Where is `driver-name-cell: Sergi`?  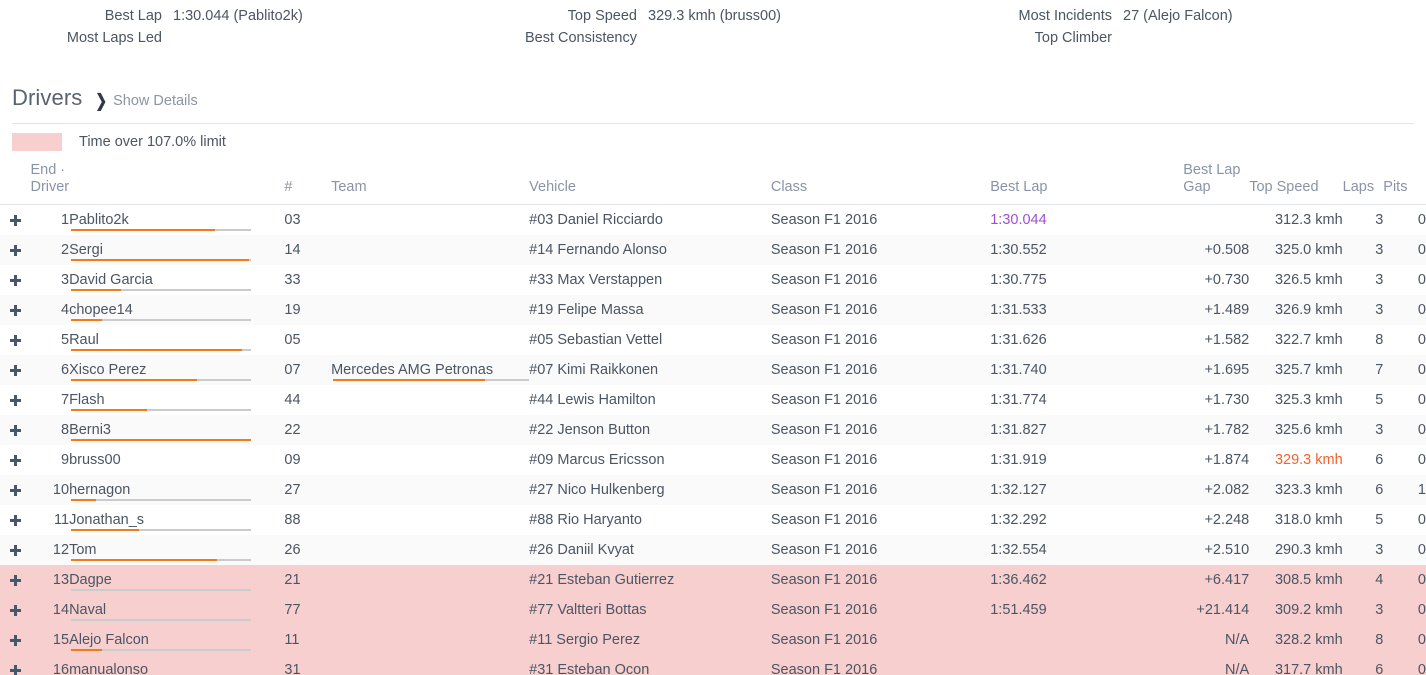 driver-name-cell: Sergi is located at coordinates (176, 250).